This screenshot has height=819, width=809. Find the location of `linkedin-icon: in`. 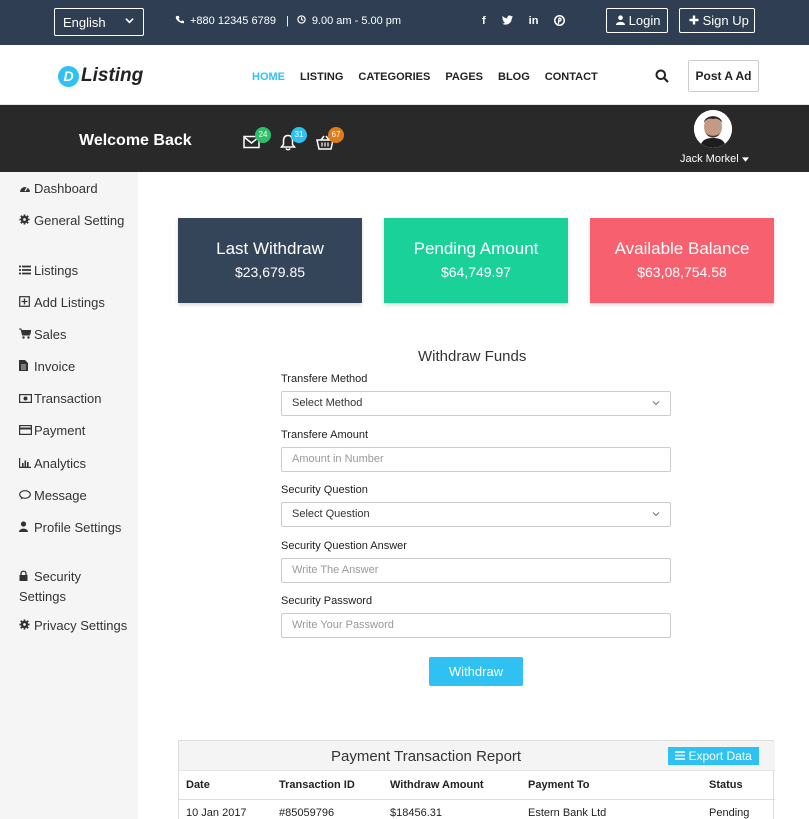

linkedin-icon: in is located at coordinates (534, 22).